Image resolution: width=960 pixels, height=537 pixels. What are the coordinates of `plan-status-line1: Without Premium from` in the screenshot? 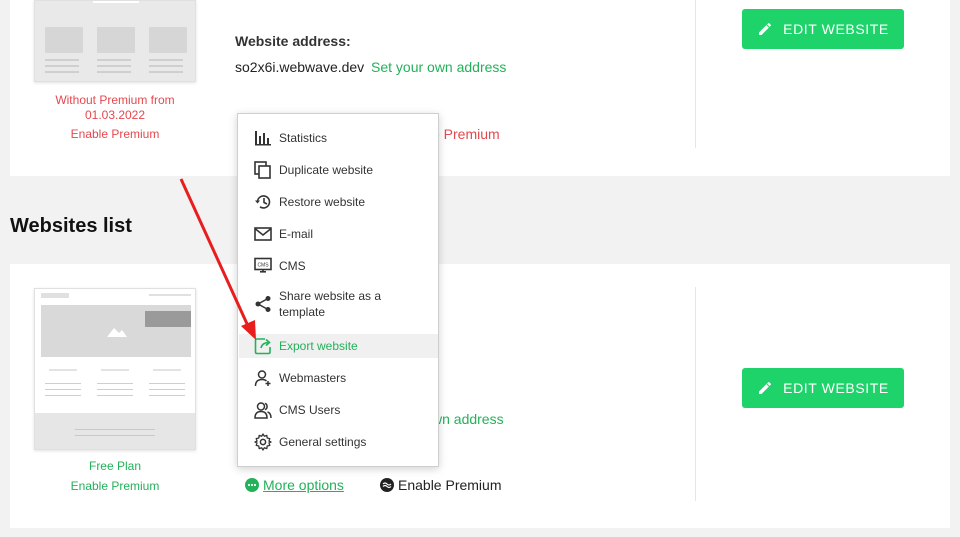 It's located at (115, 100).